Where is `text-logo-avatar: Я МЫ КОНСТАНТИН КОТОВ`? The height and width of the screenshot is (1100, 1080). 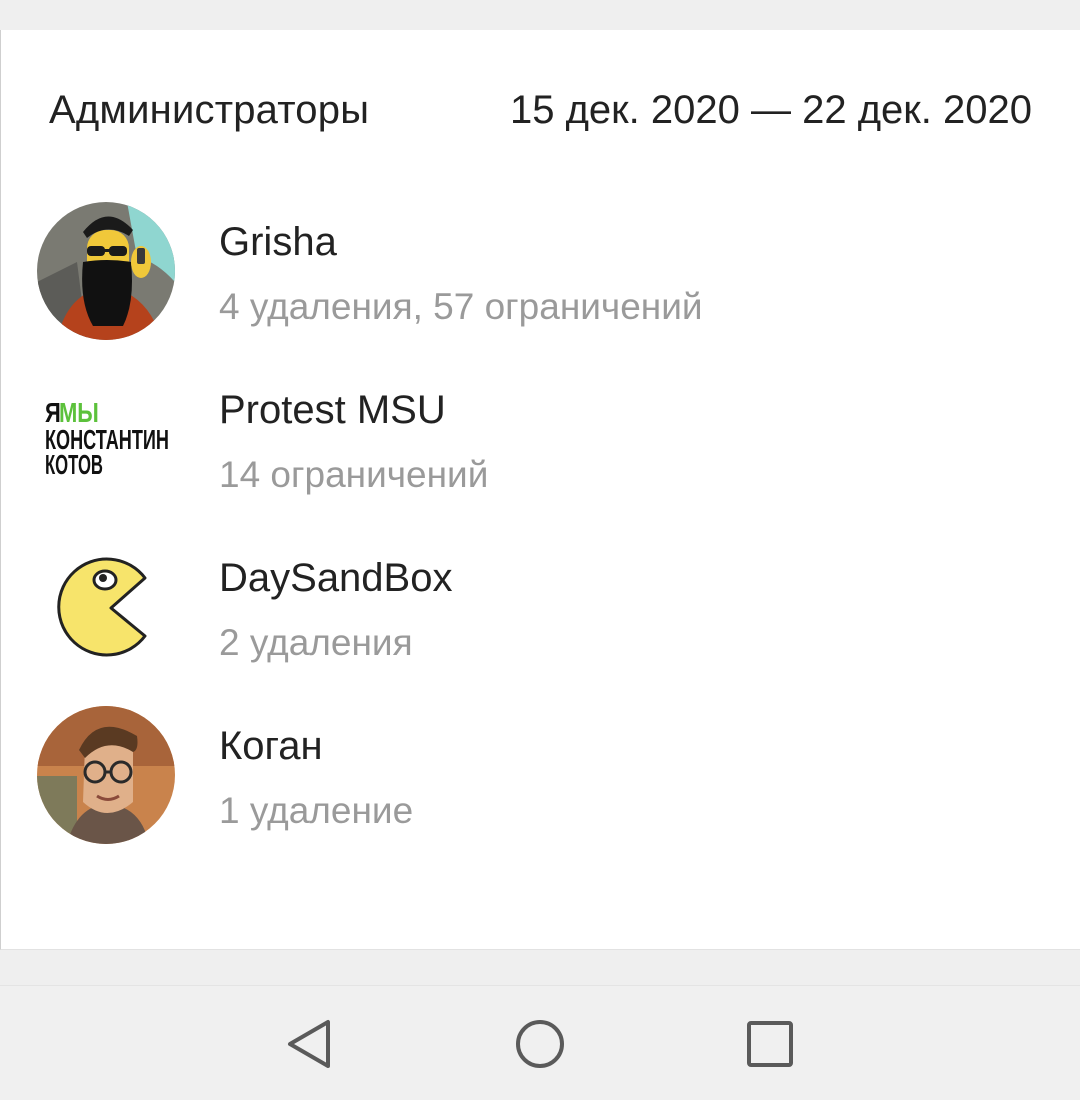 text-logo-avatar: Я МЫ КОНСТАНТИН КОТОВ is located at coordinates (106, 439).